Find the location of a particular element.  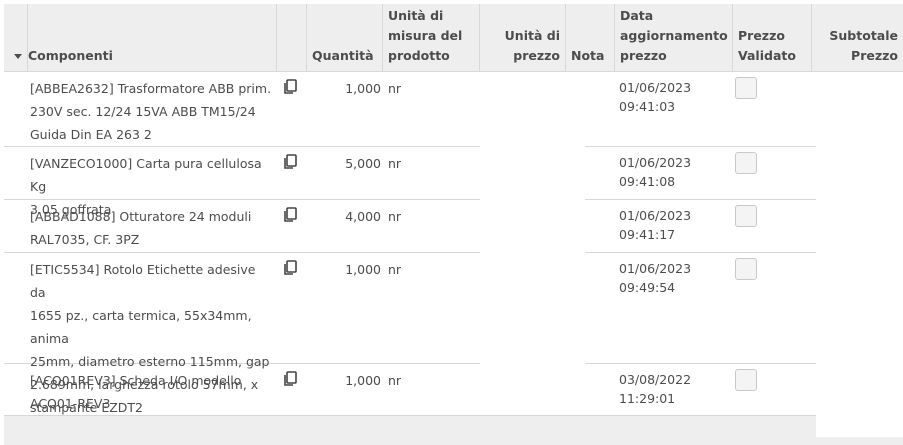

price-update-date: 03/08/2022 11:29:01 is located at coordinates (655, 389).